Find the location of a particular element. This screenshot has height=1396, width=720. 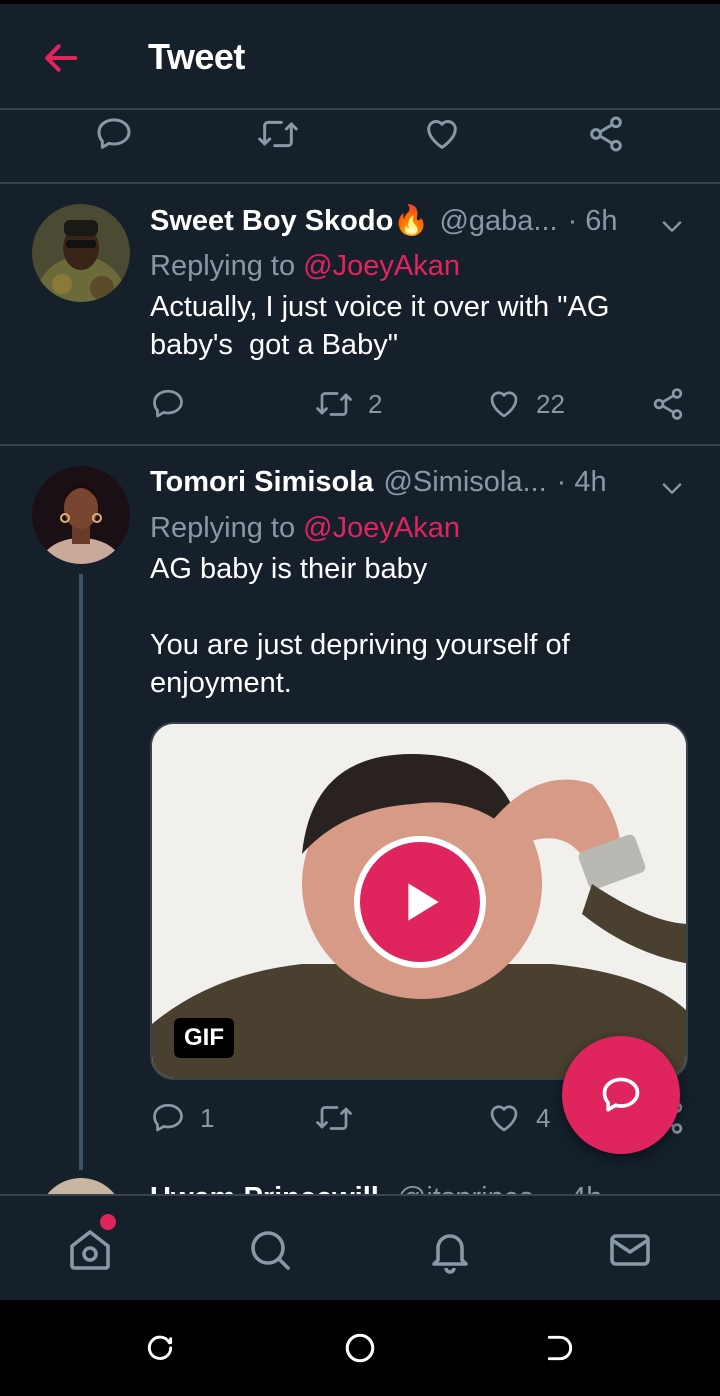

top-header: Tweet is located at coordinates (360, 57).